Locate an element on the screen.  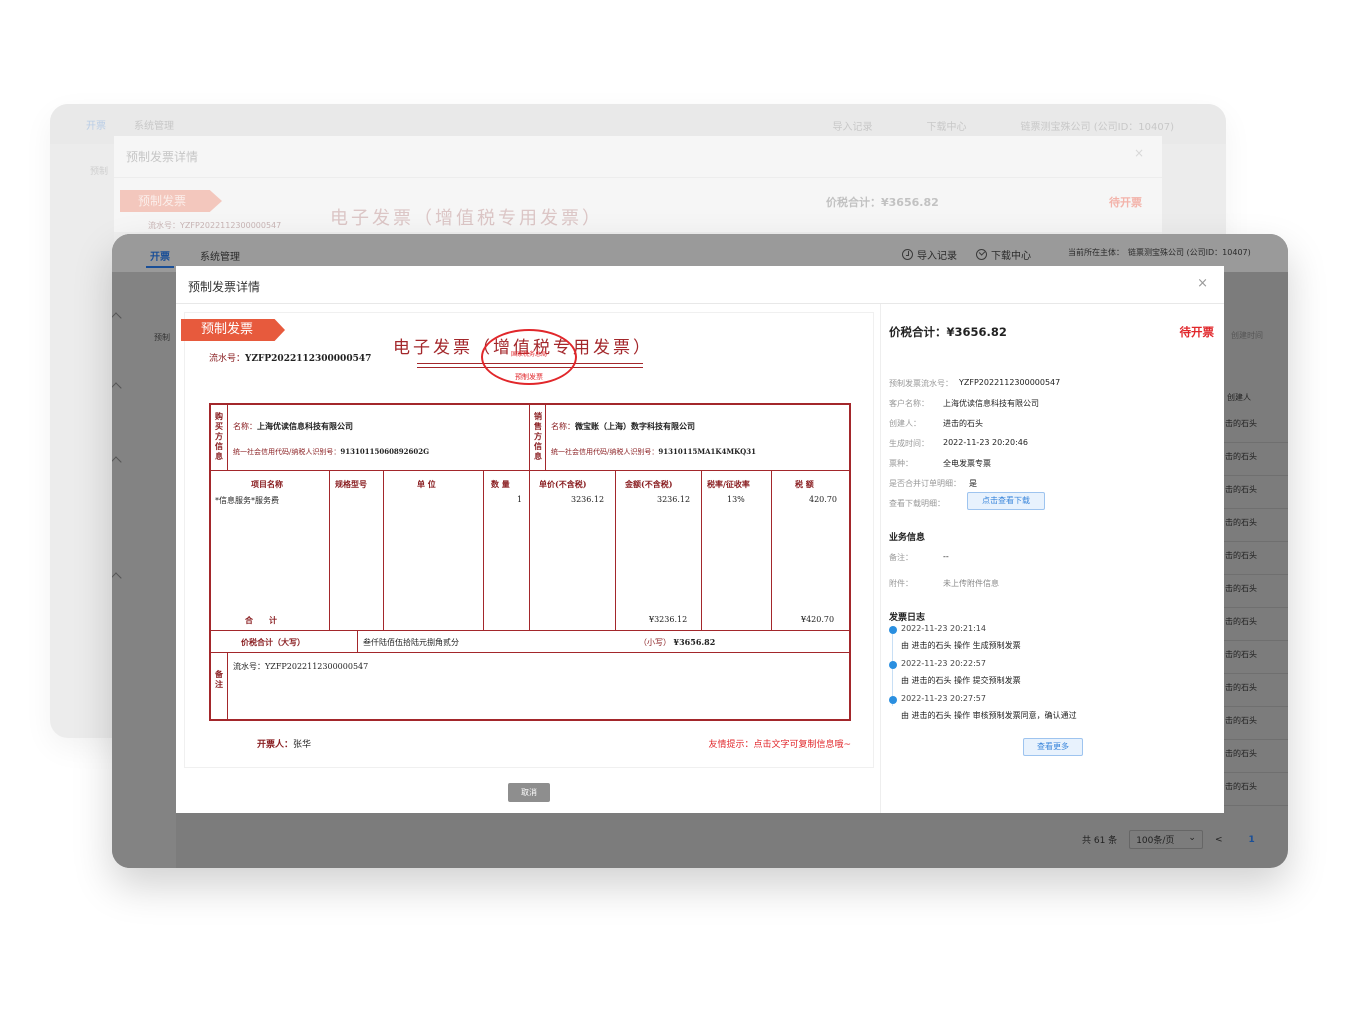
bg-serial-label: 流水号： is located at coordinates (164, 225).